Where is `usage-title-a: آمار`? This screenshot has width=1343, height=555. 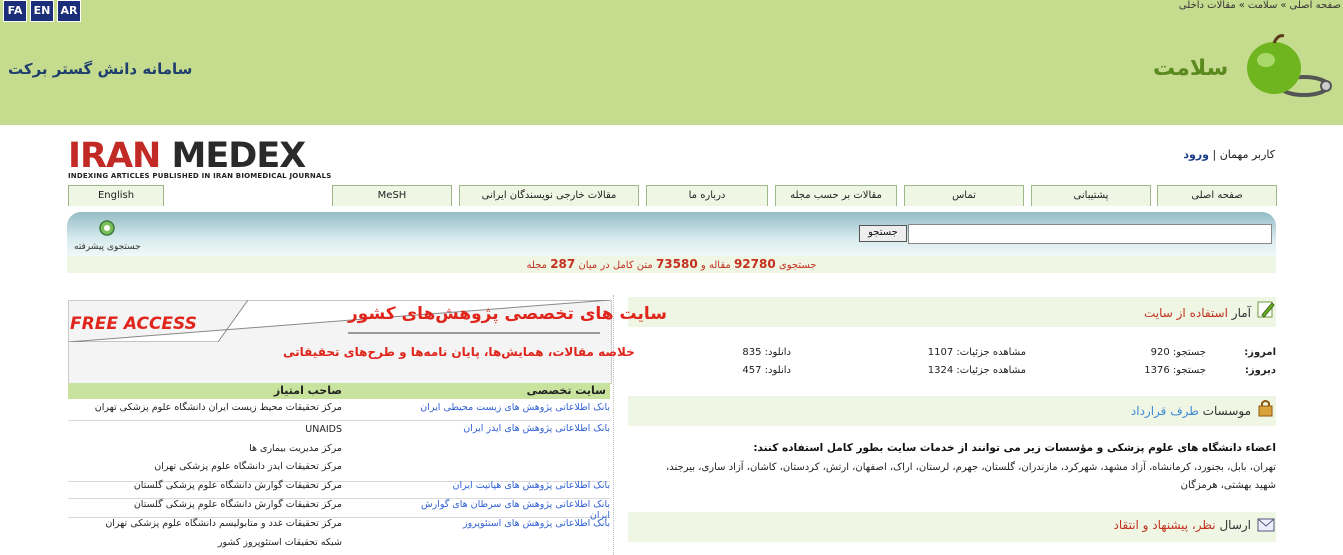 usage-title-a: آمار is located at coordinates (1241, 313).